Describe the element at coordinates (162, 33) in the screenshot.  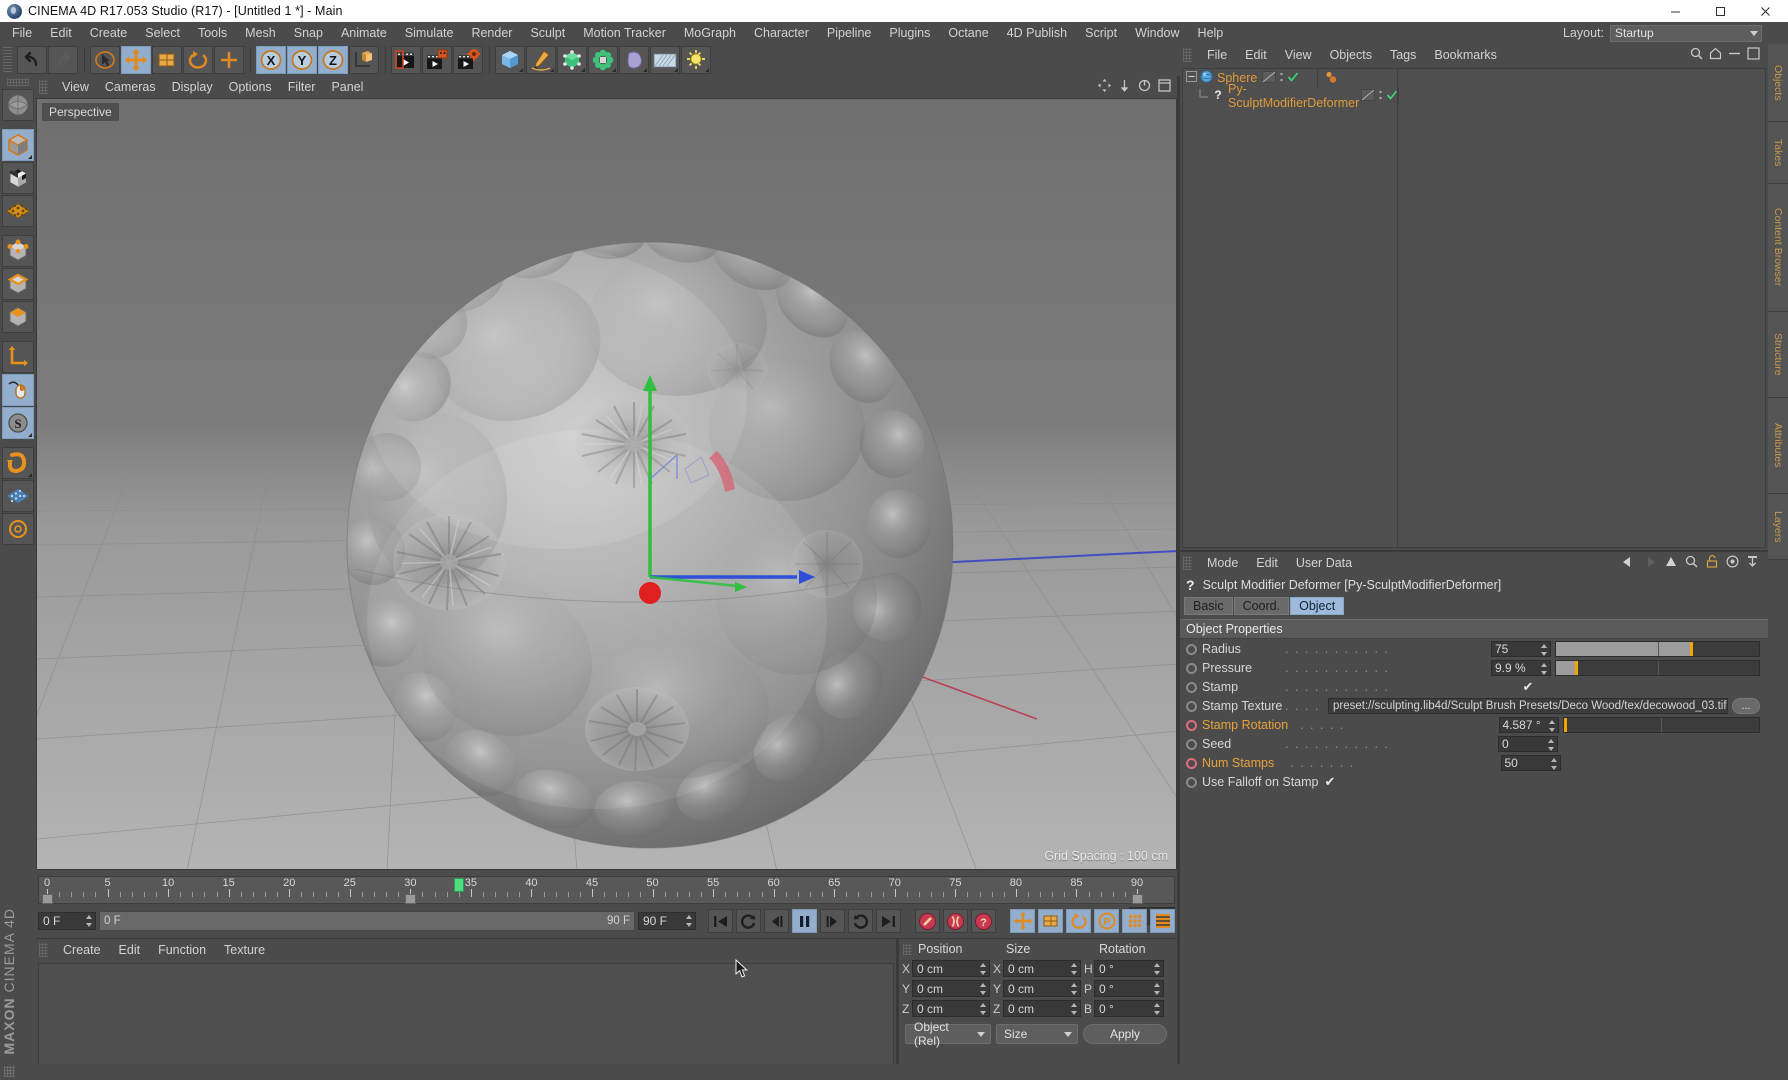
I see `menu-select: Select` at that location.